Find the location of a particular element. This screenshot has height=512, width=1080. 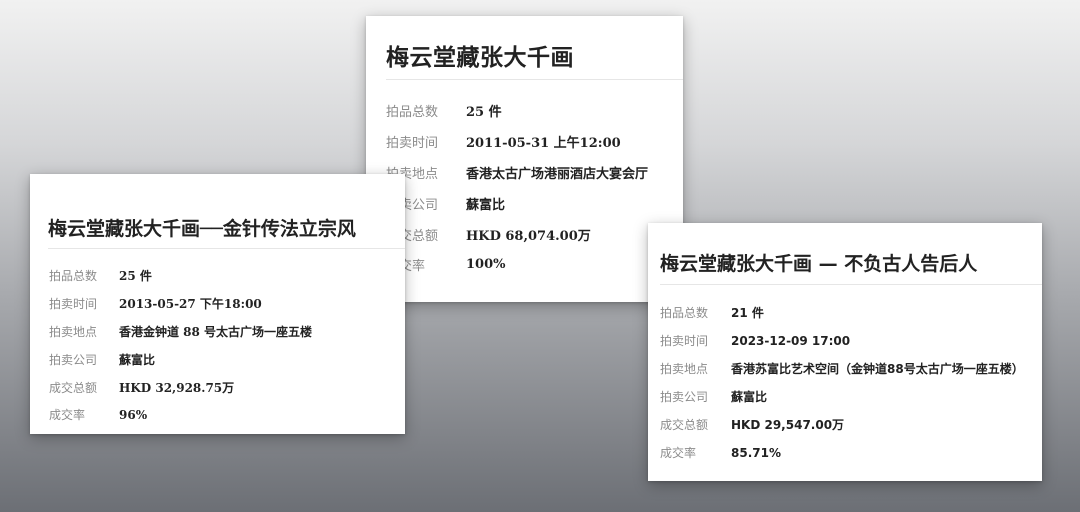

field-value: 21 件 is located at coordinates (747, 313).